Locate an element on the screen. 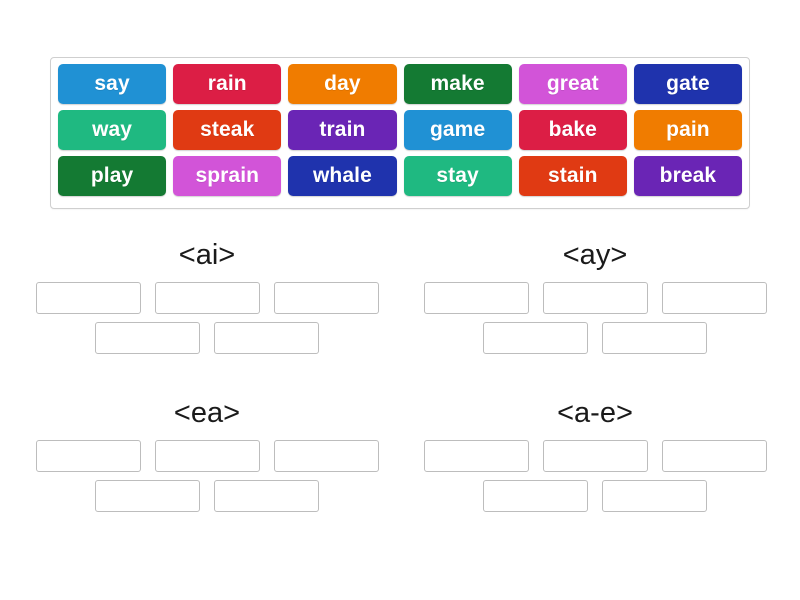 The image size is (800, 600). slot-row-bottom-a-e is located at coordinates (595, 496).